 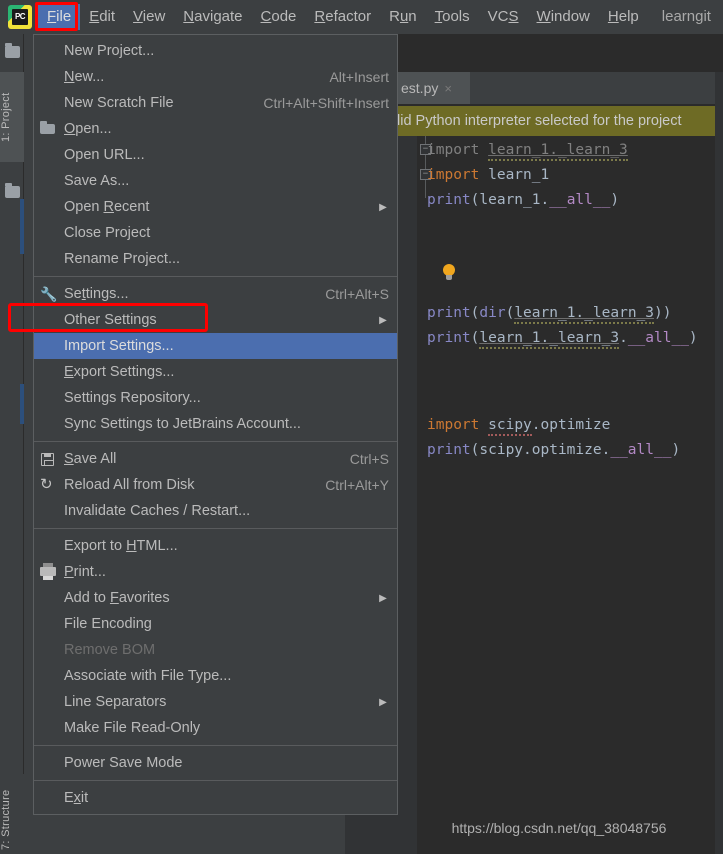 What do you see at coordinates (20, 17) in the screenshot?
I see `pycharm-logo-icon: PC` at bounding box center [20, 17].